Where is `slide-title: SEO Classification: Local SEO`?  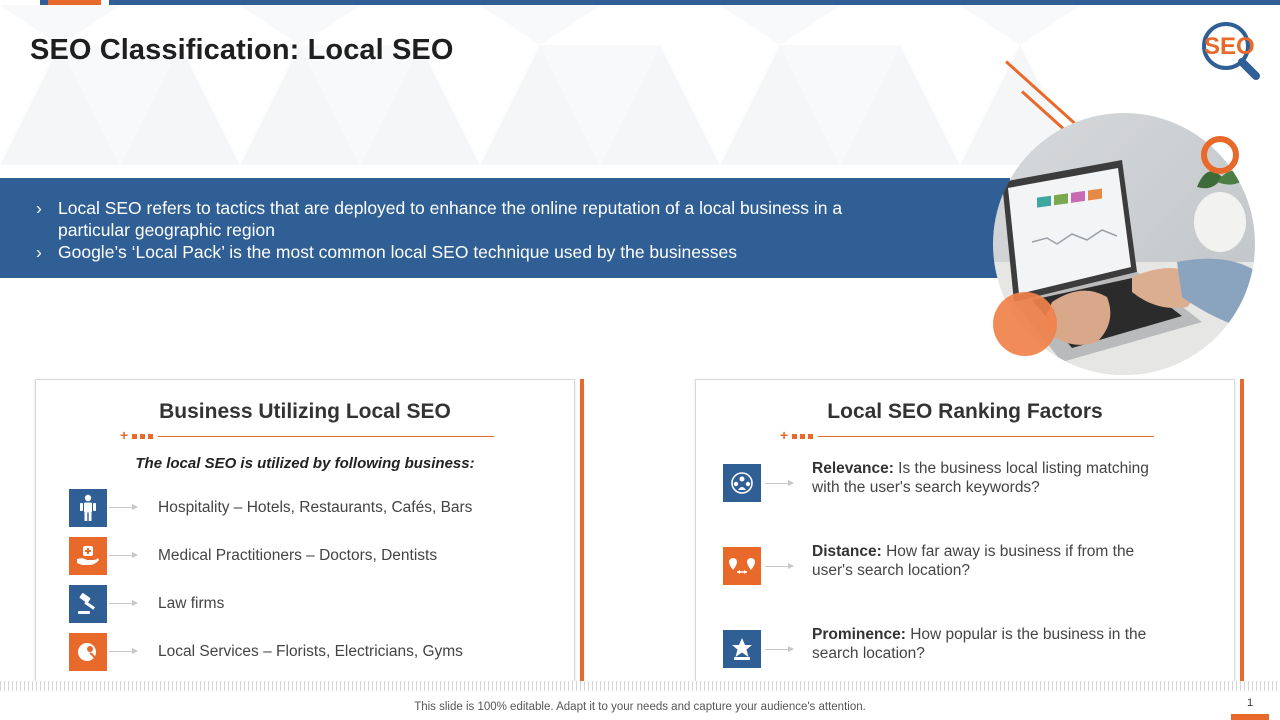 slide-title: SEO Classification: Local SEO is located at coordinates (242, 50).